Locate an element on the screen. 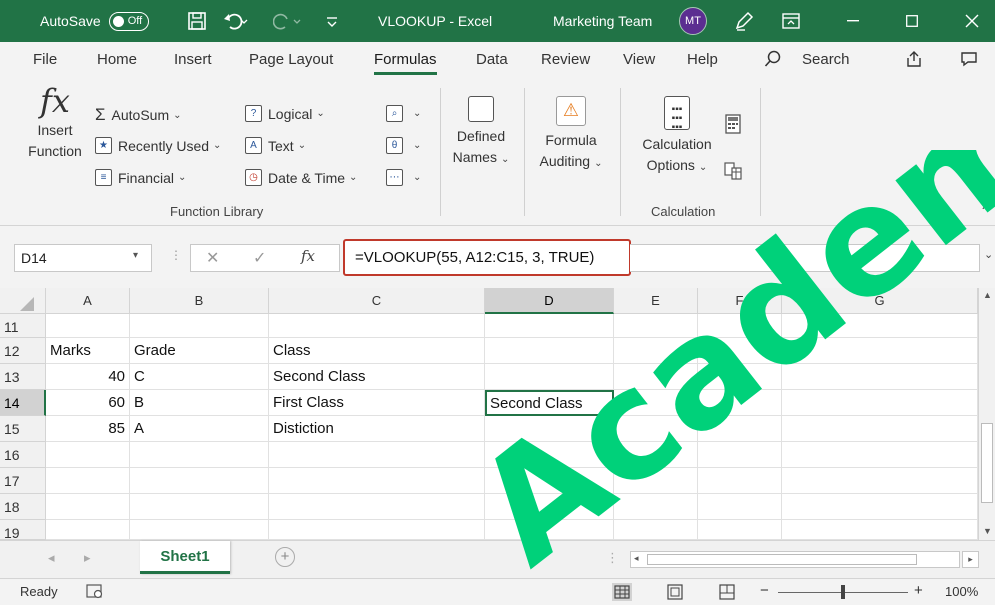 The width and height of the screenshot is (995, 605). cell-a15: 85 is located at coordinates (88, 429).